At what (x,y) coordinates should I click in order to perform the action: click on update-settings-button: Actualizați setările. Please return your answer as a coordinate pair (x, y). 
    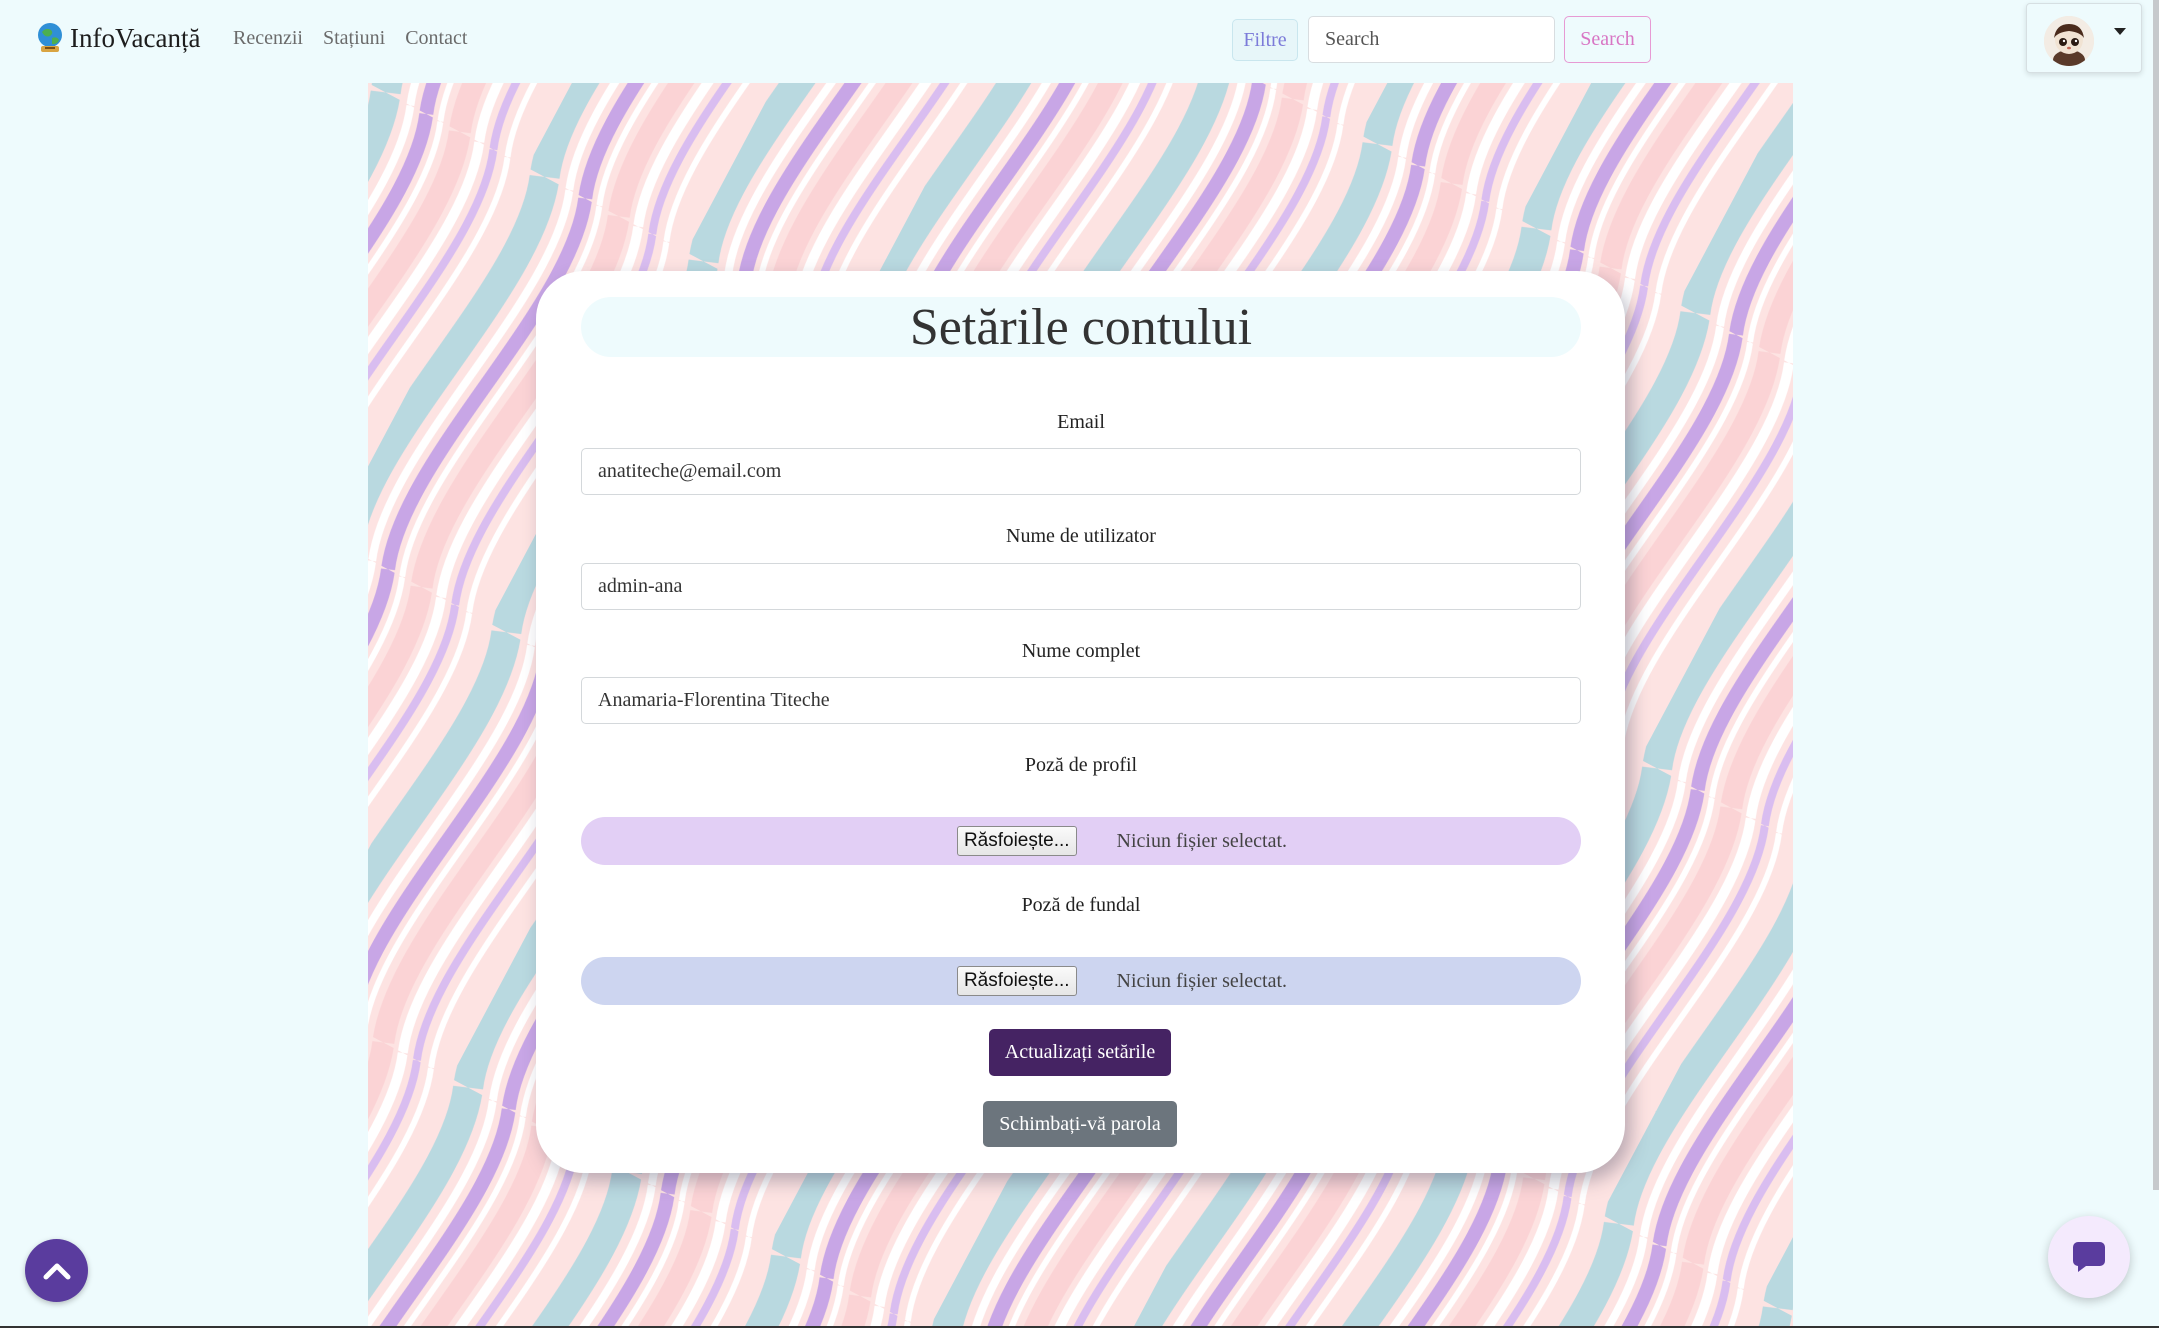
    Looking at the image, I should click on (1080, 1052).